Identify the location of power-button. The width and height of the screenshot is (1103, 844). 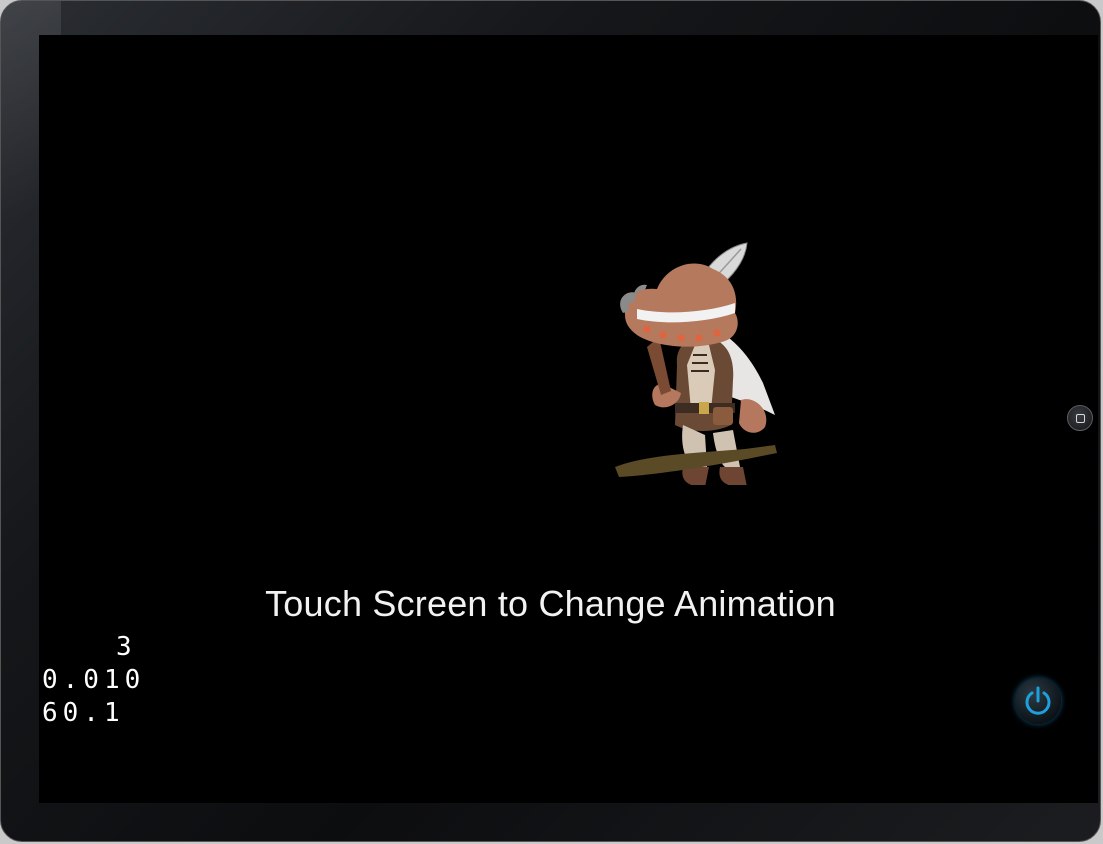
(1038, 701).